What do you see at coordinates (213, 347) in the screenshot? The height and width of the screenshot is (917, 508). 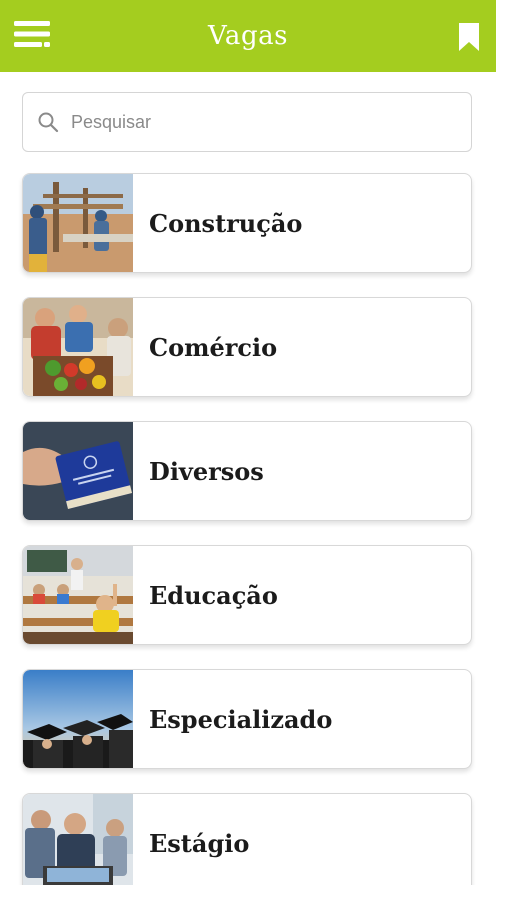 I see `category-label: Comércio` at bounding box center [213, 347].